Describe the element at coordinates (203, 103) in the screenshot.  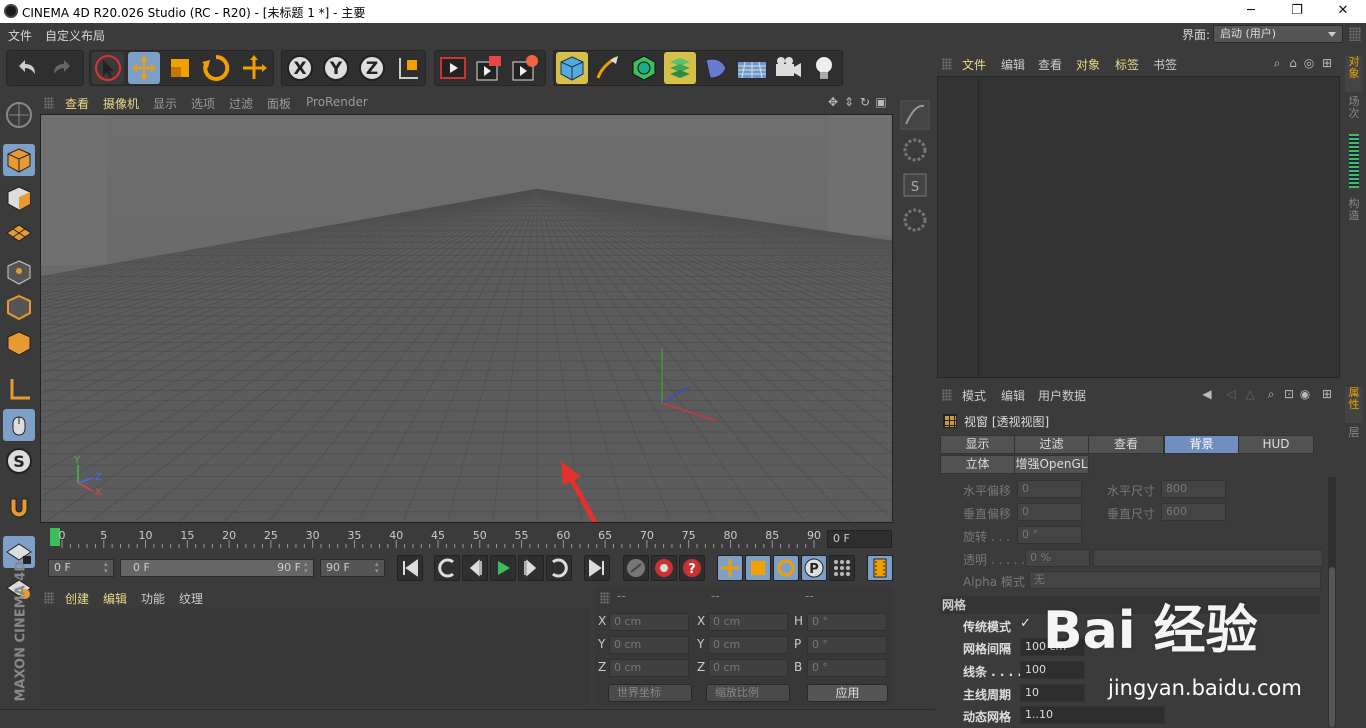
I see `viewport-menu-options: 选项` at that location.